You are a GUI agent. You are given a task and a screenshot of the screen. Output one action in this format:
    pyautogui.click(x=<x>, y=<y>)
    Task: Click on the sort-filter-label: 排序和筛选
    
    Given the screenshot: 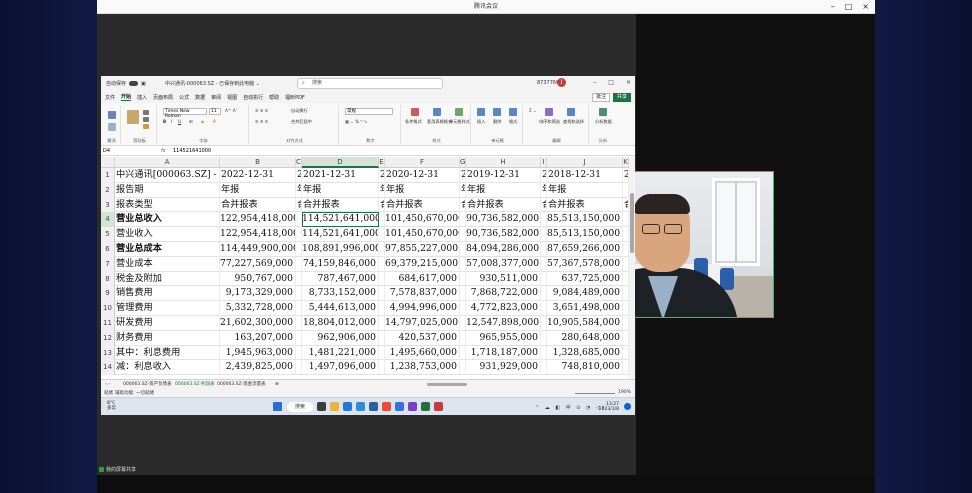 What is the action you would take?
    pyautogui.click(x=549, y=122)
    